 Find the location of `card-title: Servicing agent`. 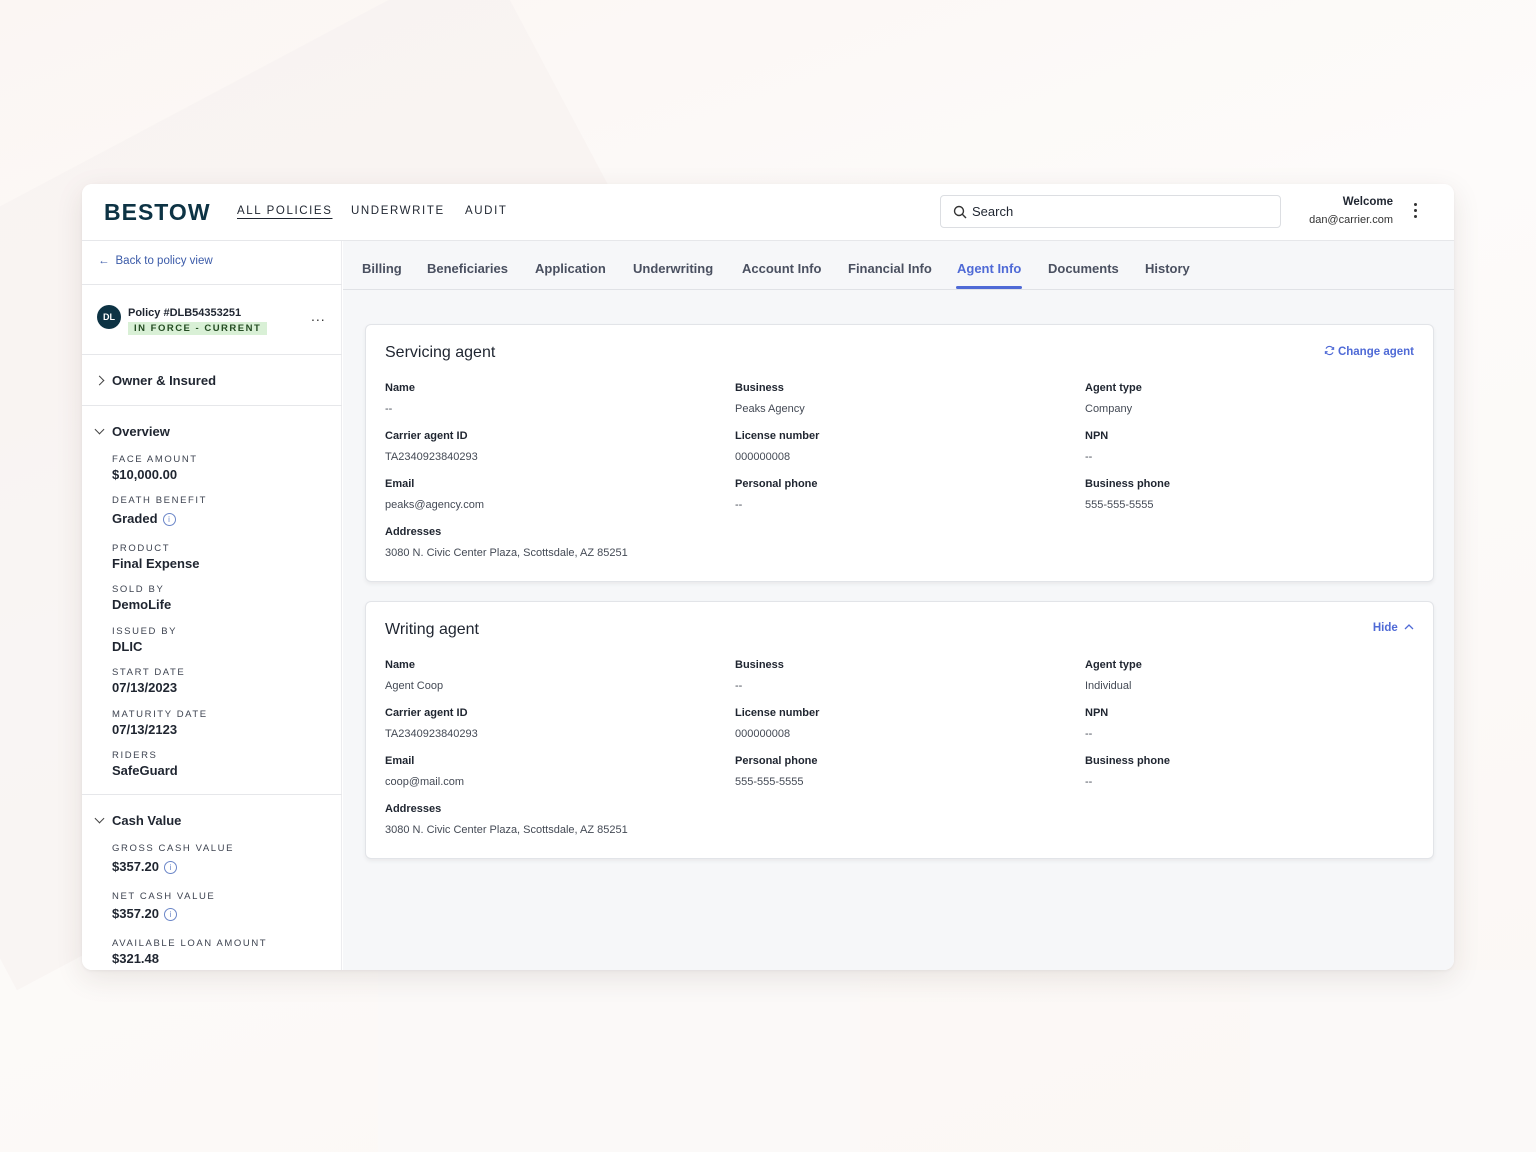

card-title: Servicing agent is located at coordinates (440, 352).